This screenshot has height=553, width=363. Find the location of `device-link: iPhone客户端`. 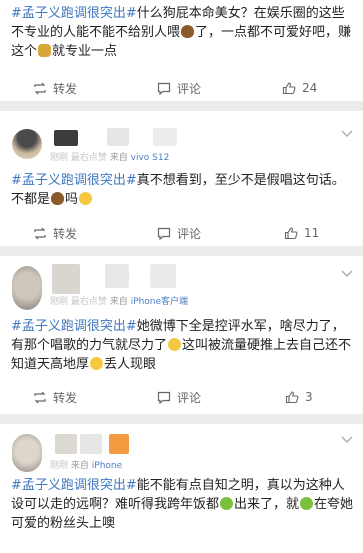

device-link: iPhone客户端 is located at coordinates (159, 302).